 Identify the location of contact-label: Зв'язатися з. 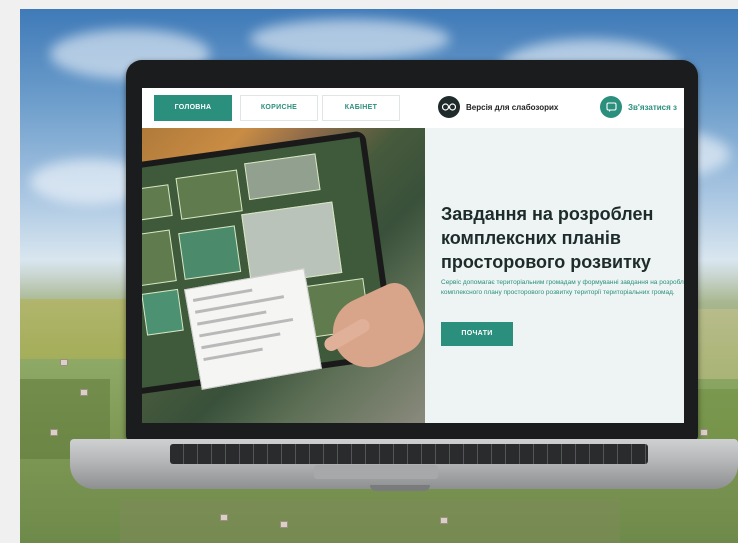
(652, 107).